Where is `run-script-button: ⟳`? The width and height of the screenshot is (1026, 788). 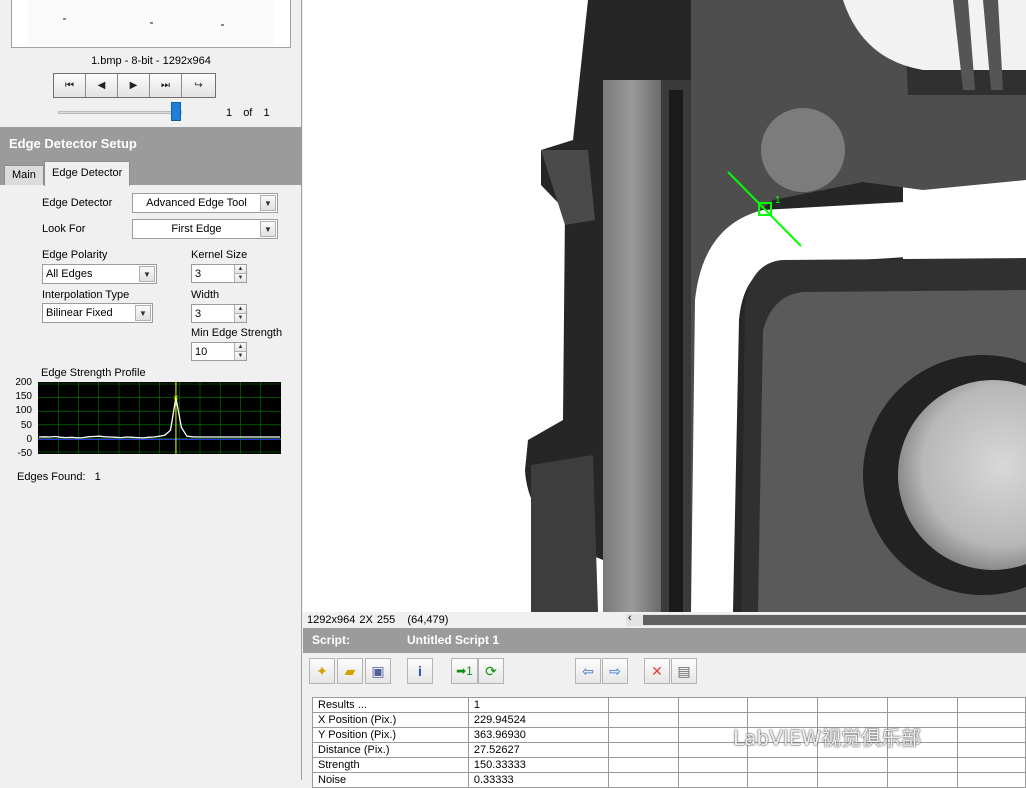
run-script-button: ⟳ is located at coordinates (491, 671).